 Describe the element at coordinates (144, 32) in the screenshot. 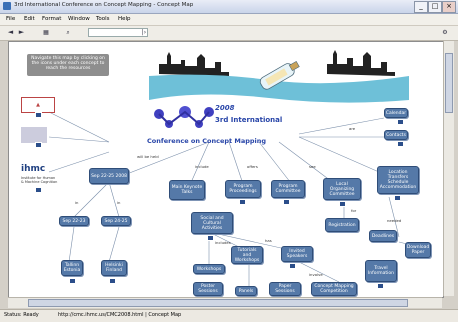

I see `go-button: |›` at that location.